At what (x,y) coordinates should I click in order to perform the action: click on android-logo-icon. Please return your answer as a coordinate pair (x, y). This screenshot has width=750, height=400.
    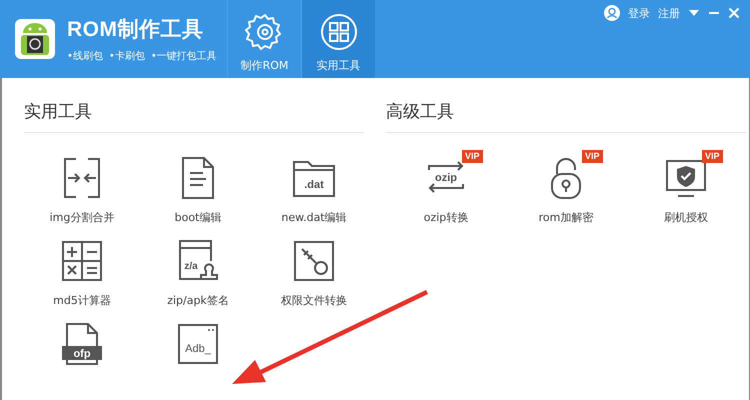
    Looking at the image, I should click on (35, 39).